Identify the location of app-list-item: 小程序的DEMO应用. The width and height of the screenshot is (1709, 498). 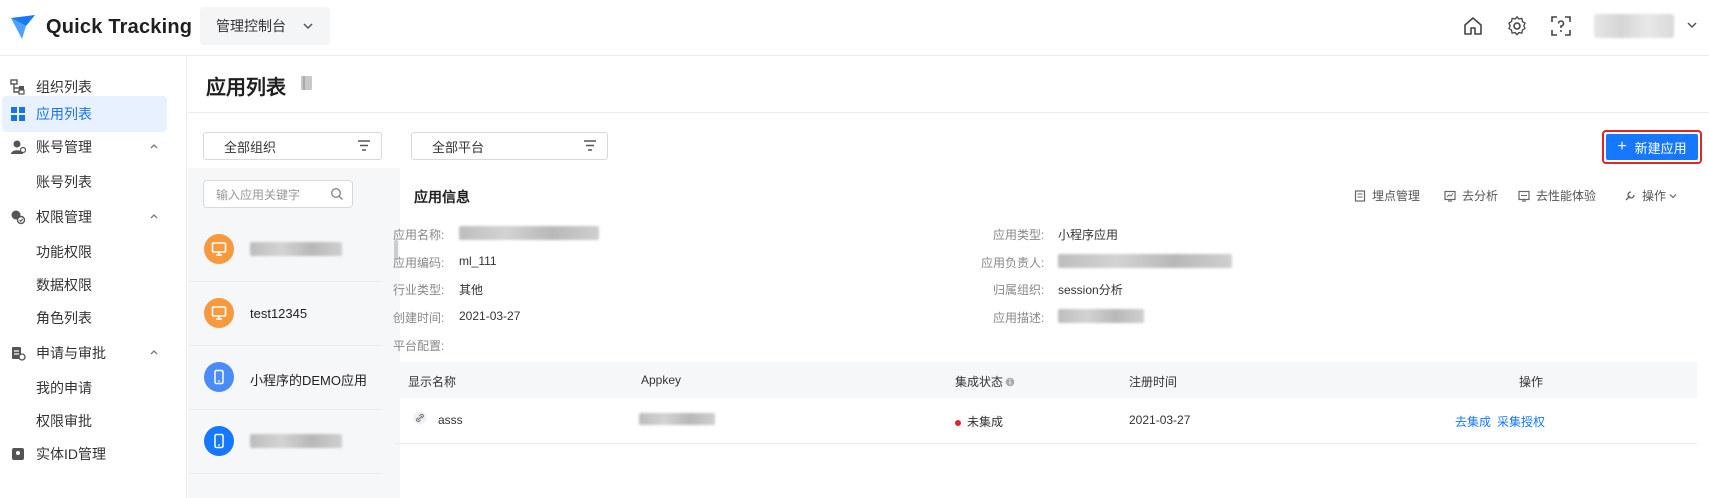
(285, 378).